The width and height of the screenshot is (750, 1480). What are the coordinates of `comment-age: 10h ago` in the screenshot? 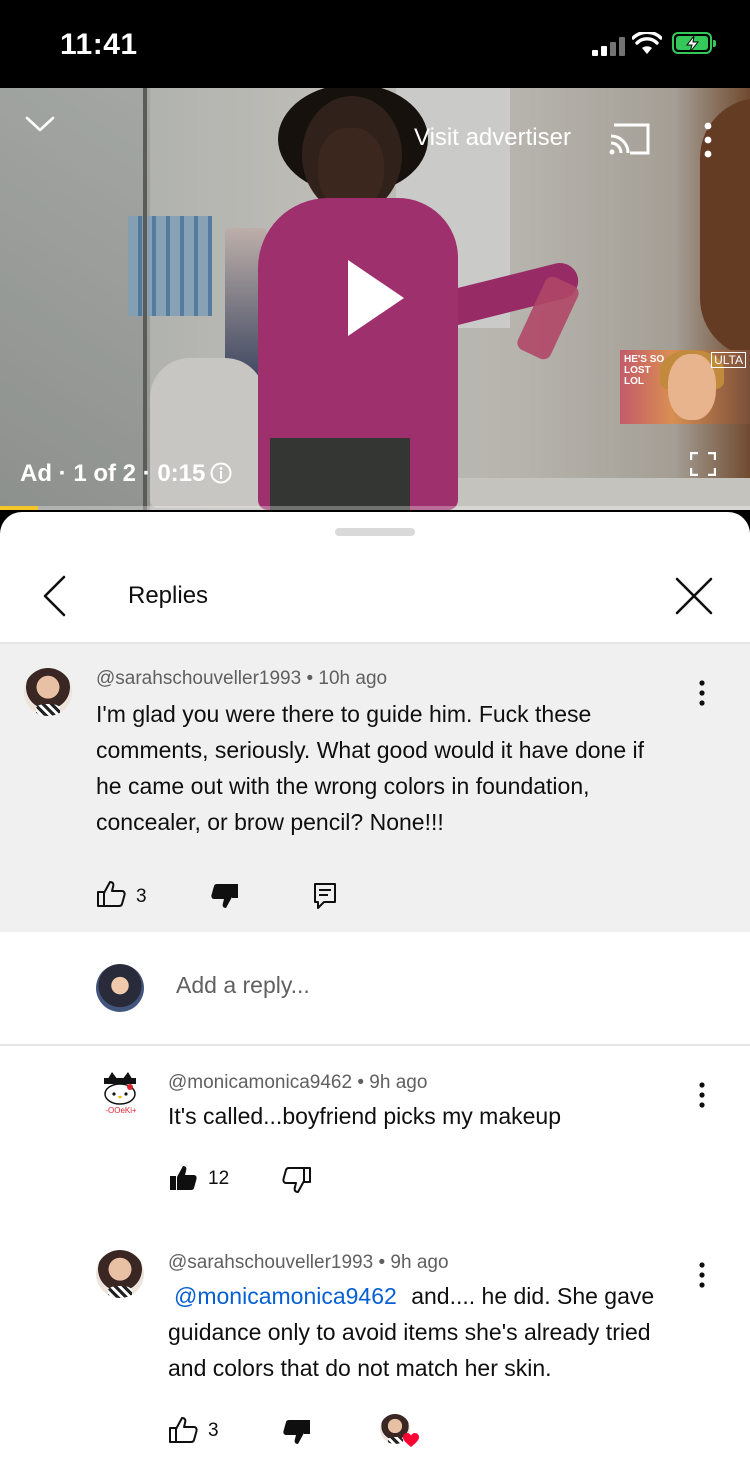 It's located at (353, 678).